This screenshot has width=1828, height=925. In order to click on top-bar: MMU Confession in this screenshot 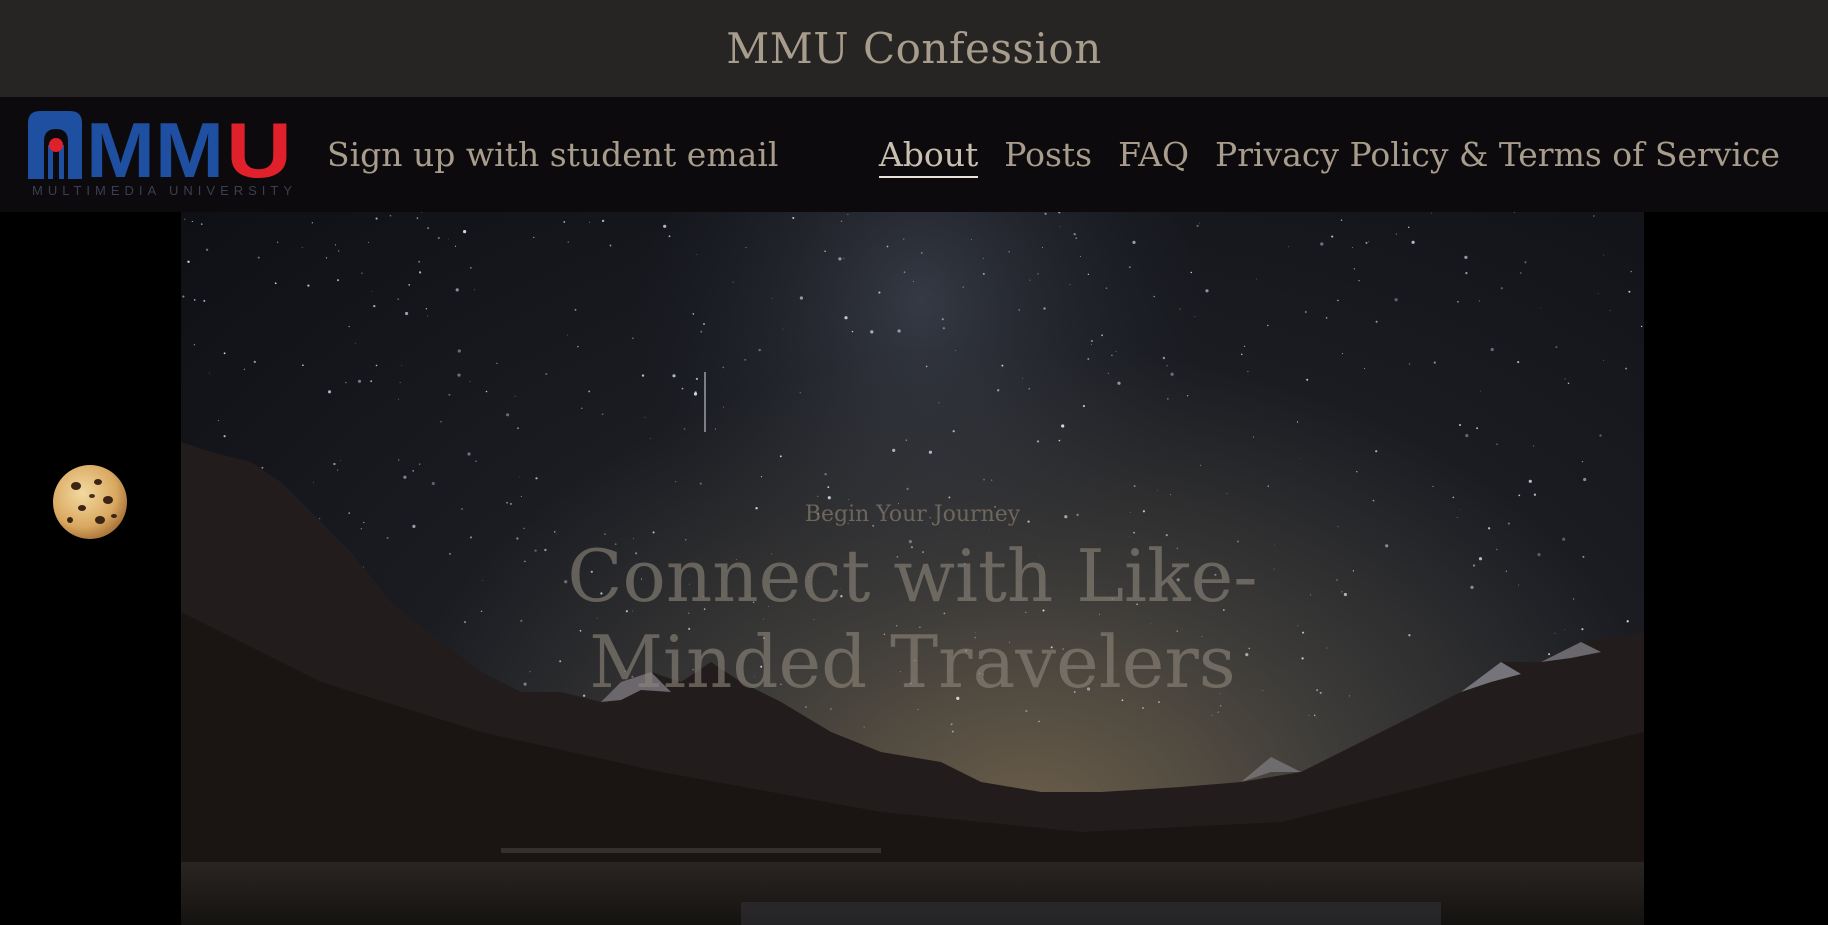, I will do `click(914, 48)`.